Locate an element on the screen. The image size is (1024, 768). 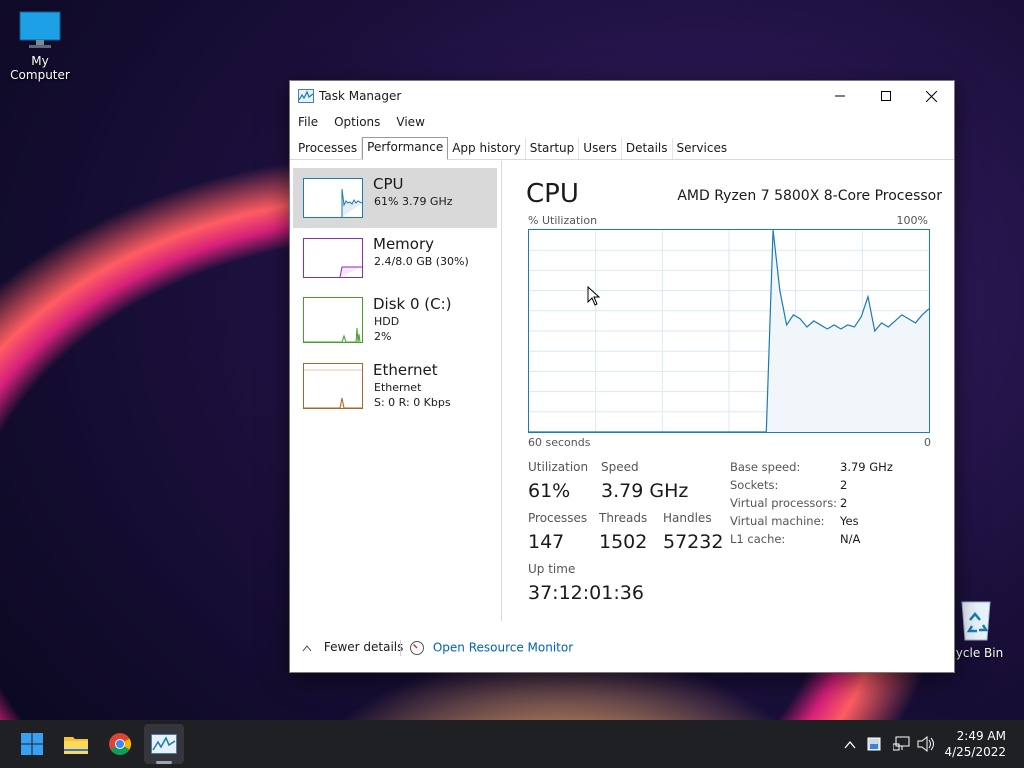
spec-l1-cache-value: N/A is located at coordinates (850, 539).